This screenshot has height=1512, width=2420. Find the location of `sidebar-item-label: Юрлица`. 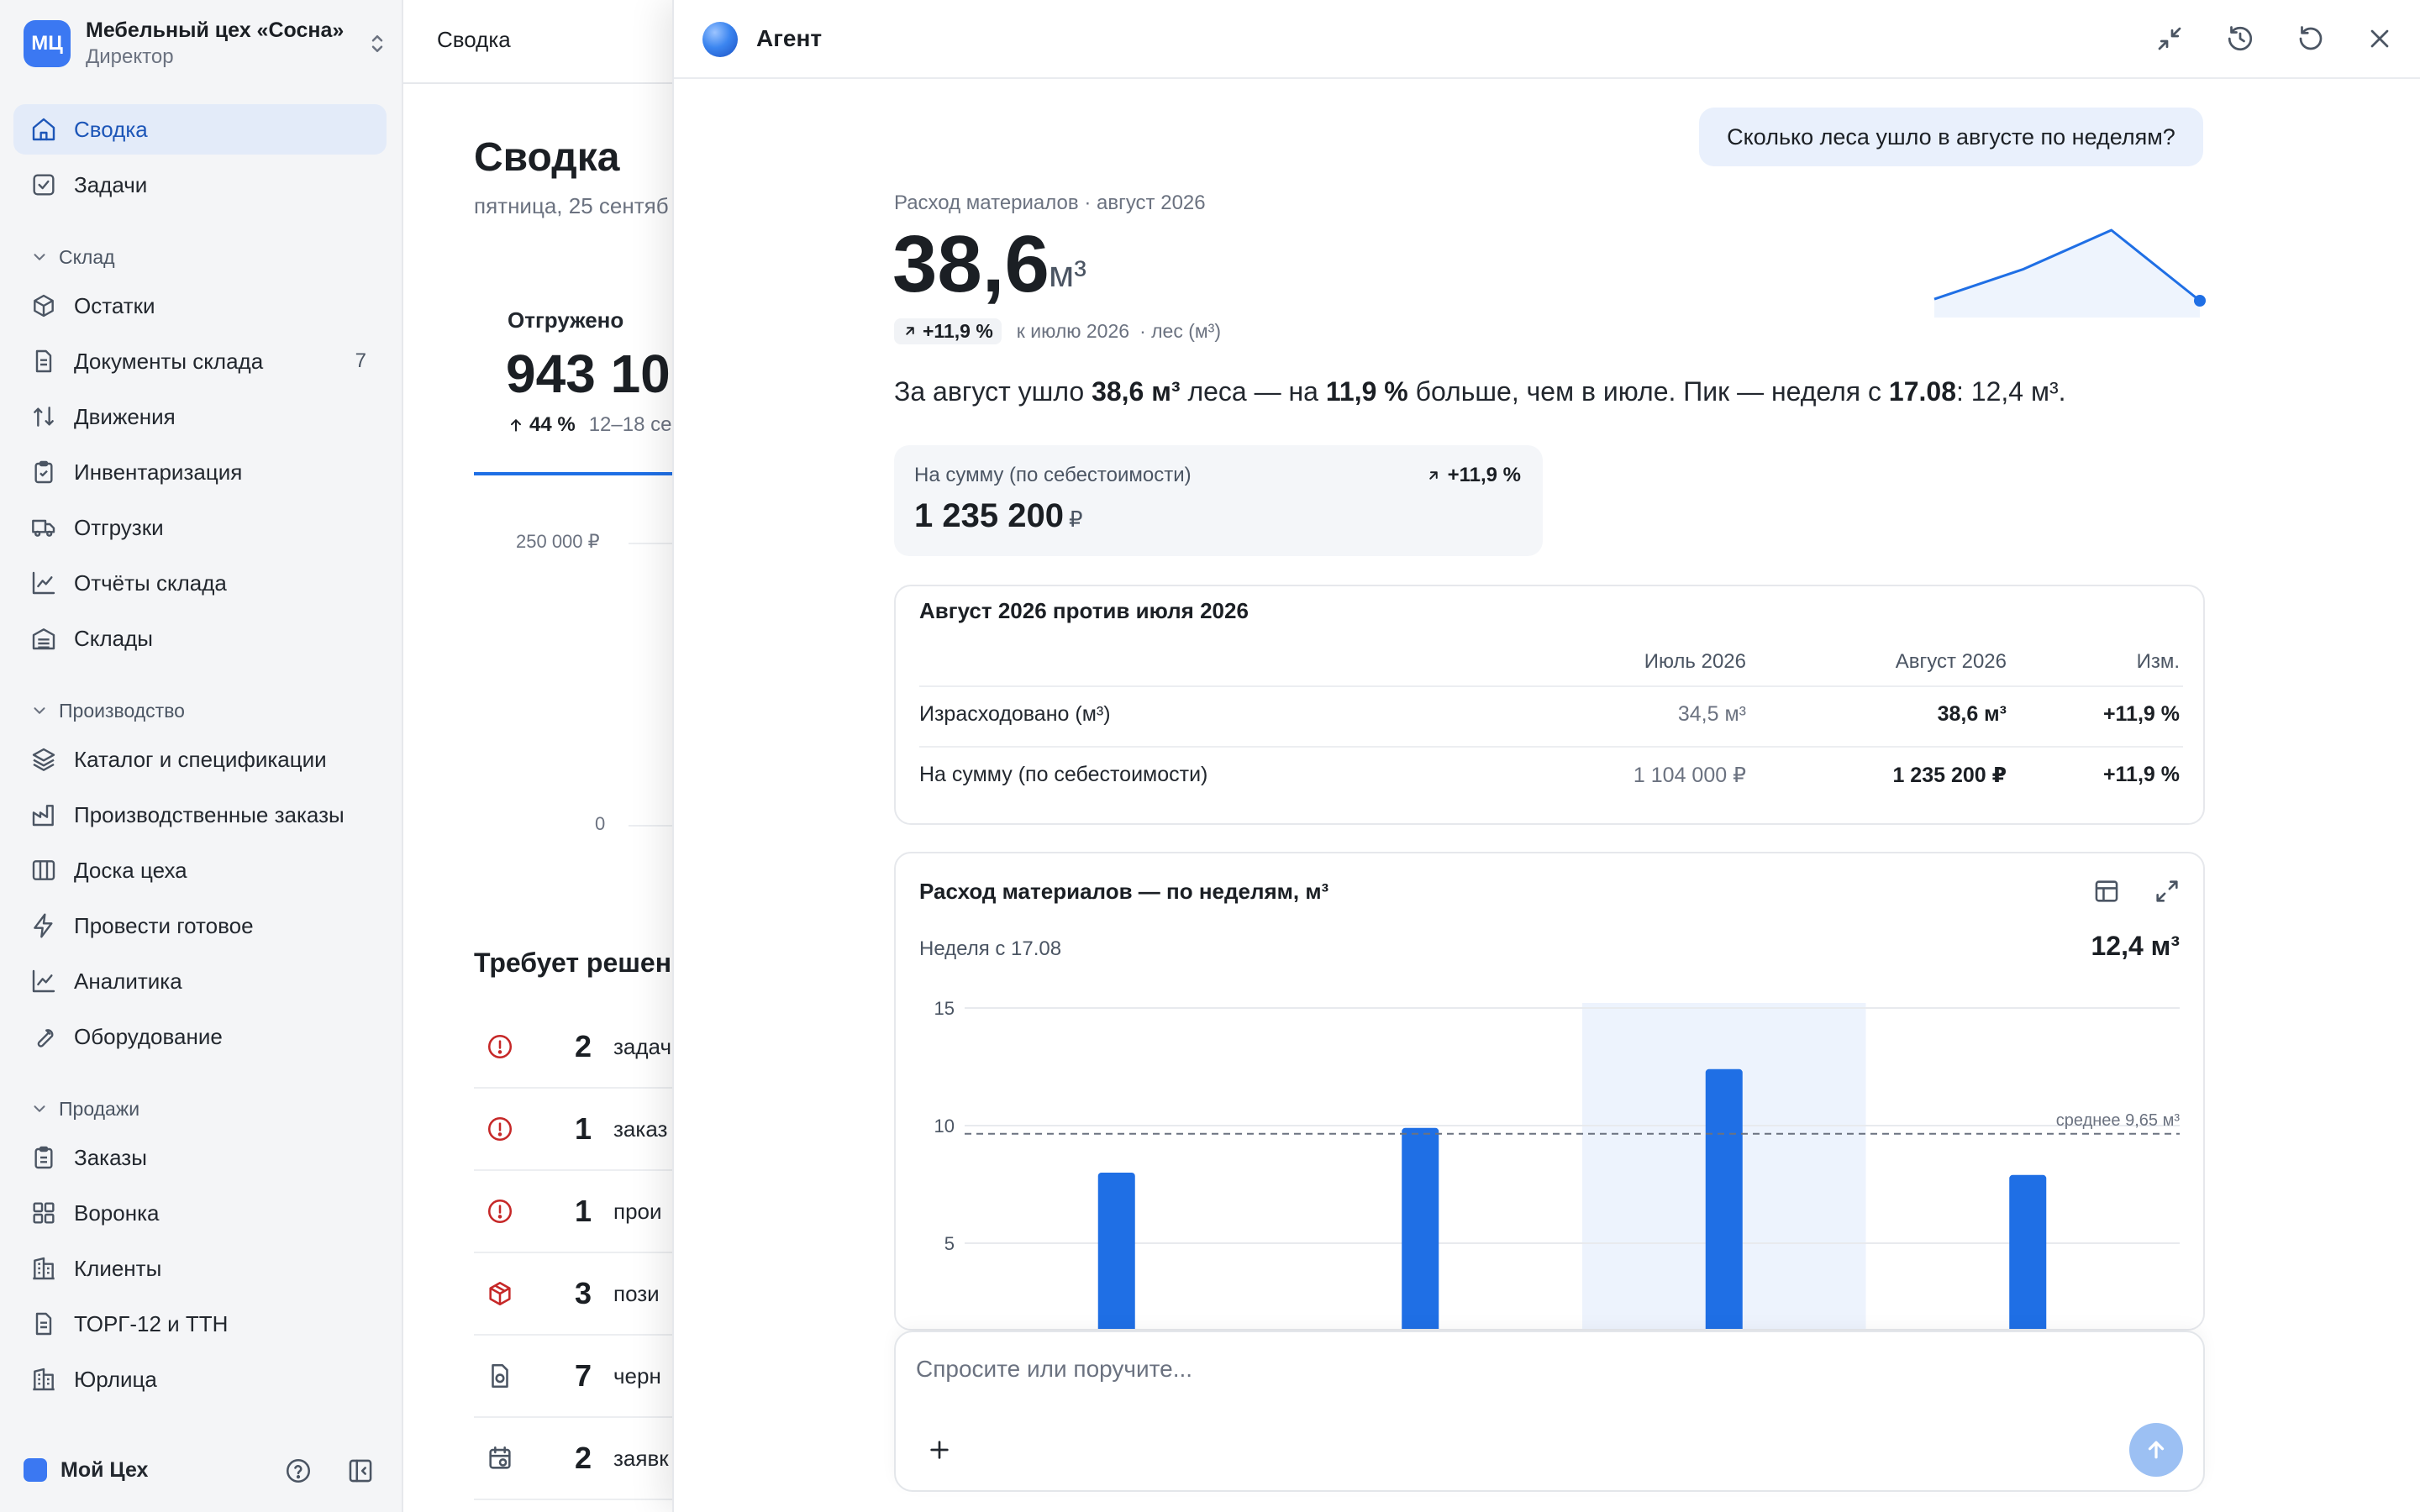

sidebar-item-label: Юрлица is located at coordinates (116, 1379).